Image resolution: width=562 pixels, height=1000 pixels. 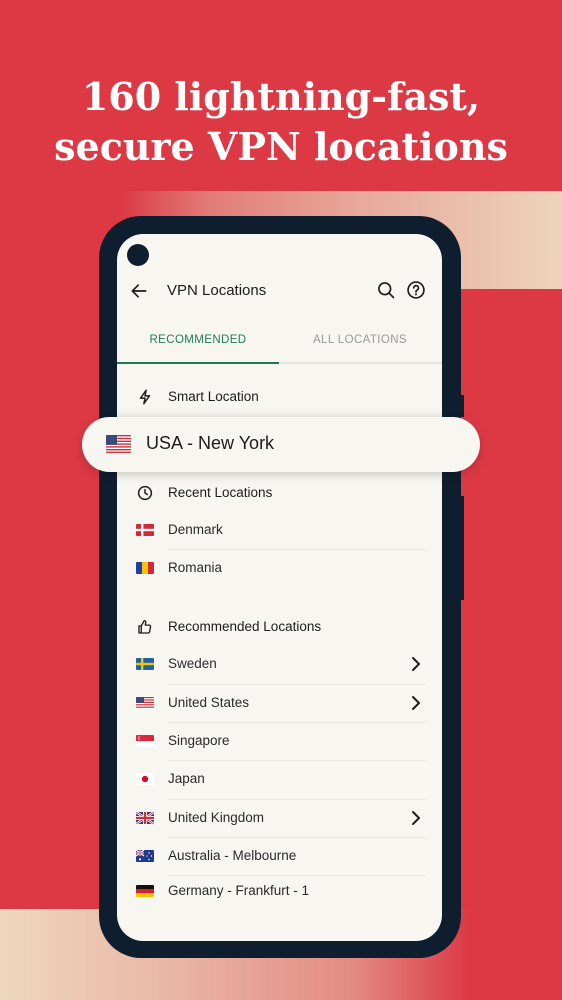 I want to click on selected-location-pill: USA - New York, so click(x=281, y=444).